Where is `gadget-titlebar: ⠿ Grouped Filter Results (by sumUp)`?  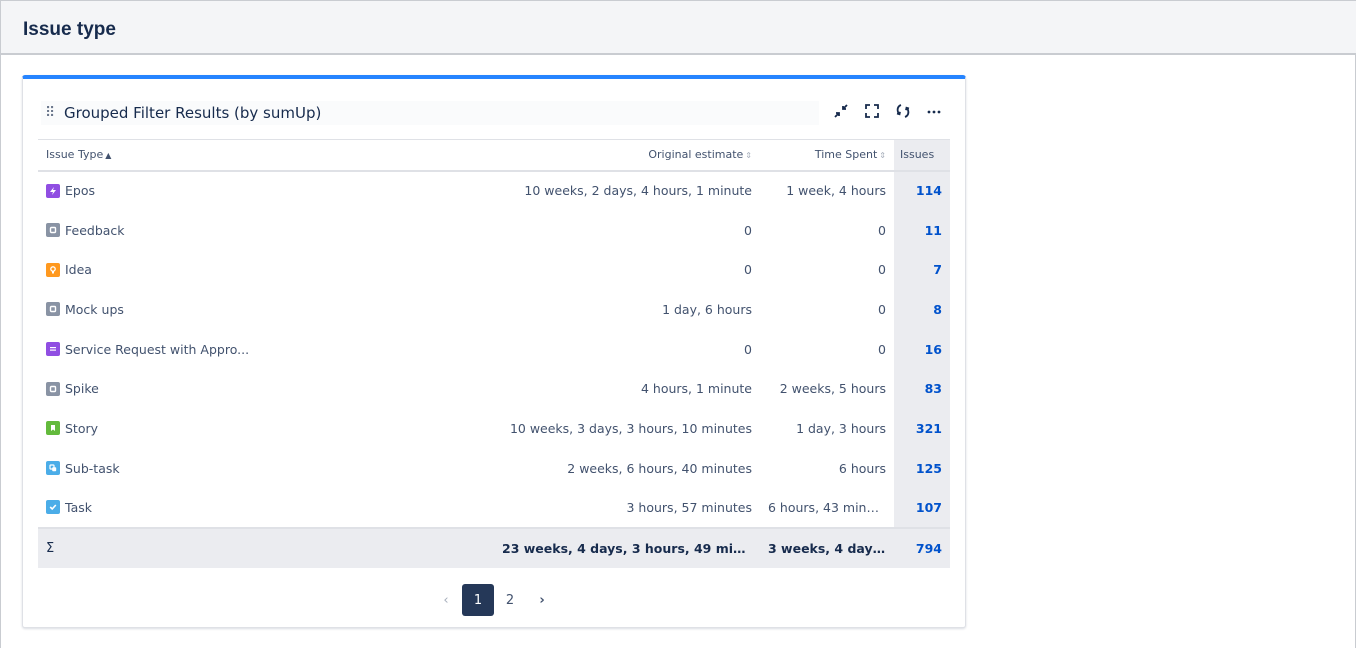 gadget-titlebar: ⠿ Grouped Filter Results (by sumUp) is located at coordinates (430, 113).